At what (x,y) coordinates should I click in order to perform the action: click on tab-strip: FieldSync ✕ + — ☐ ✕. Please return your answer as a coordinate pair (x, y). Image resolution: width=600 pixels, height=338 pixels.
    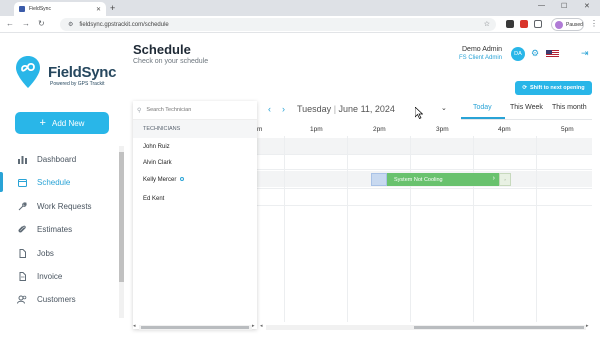
    Looking at the image, I should click on (300, 8).